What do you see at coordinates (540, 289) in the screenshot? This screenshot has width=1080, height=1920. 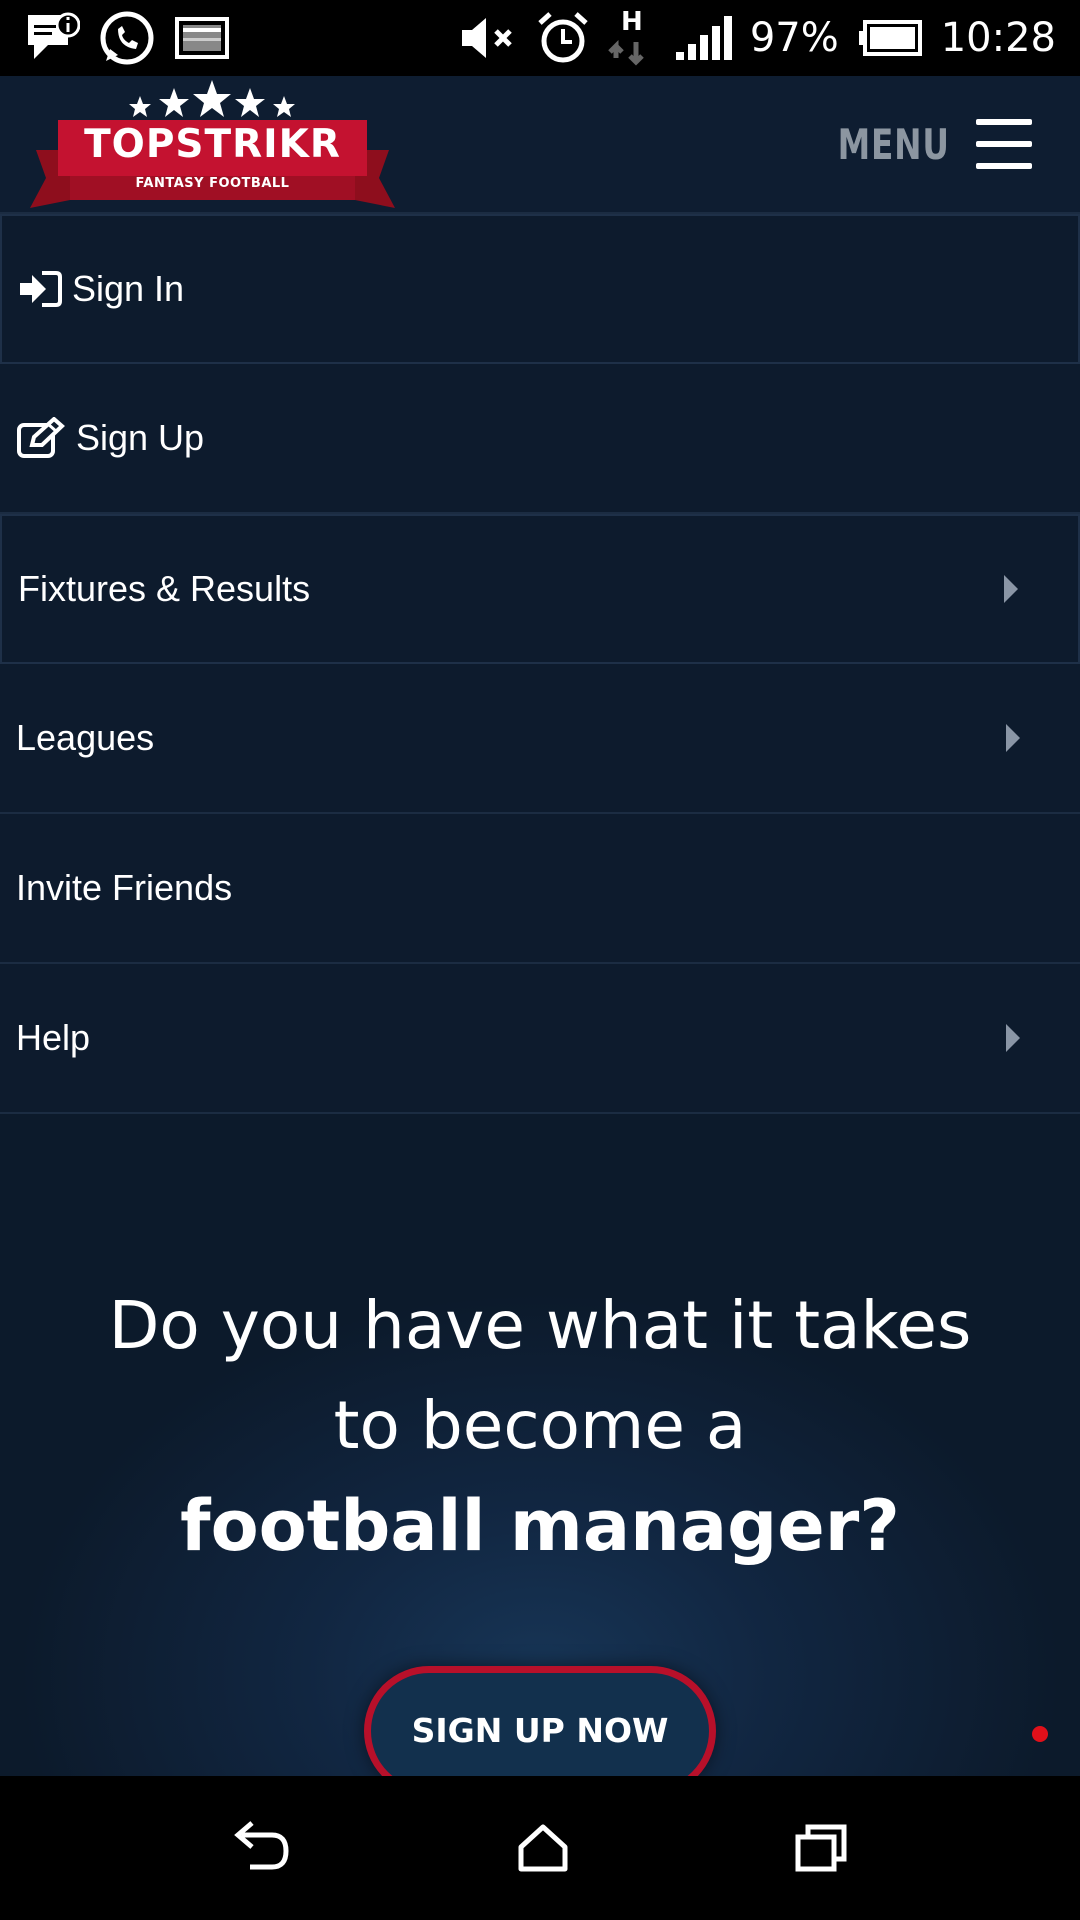 I see `nav-item-sign-in: Sign In` at bounding box center [540, 289].